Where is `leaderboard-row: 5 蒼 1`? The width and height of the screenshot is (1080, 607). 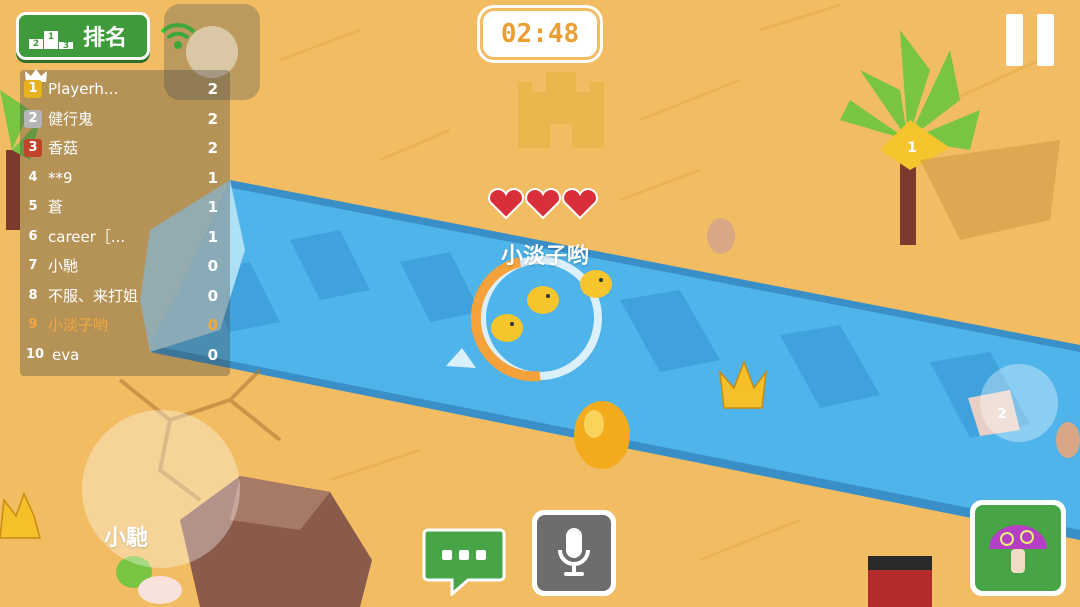 leaderboard-row: 5 蒼 1 is located at coordinates (125, 206).